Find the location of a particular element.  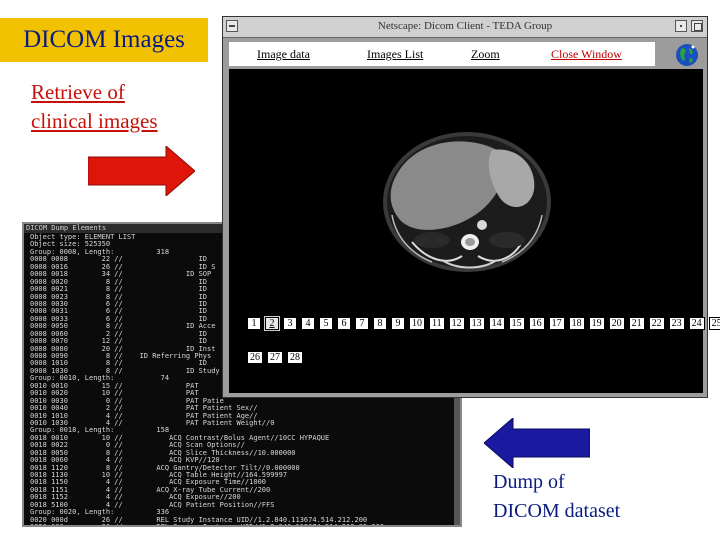

page-button-22: 22 is located at coordinates (656, 323).